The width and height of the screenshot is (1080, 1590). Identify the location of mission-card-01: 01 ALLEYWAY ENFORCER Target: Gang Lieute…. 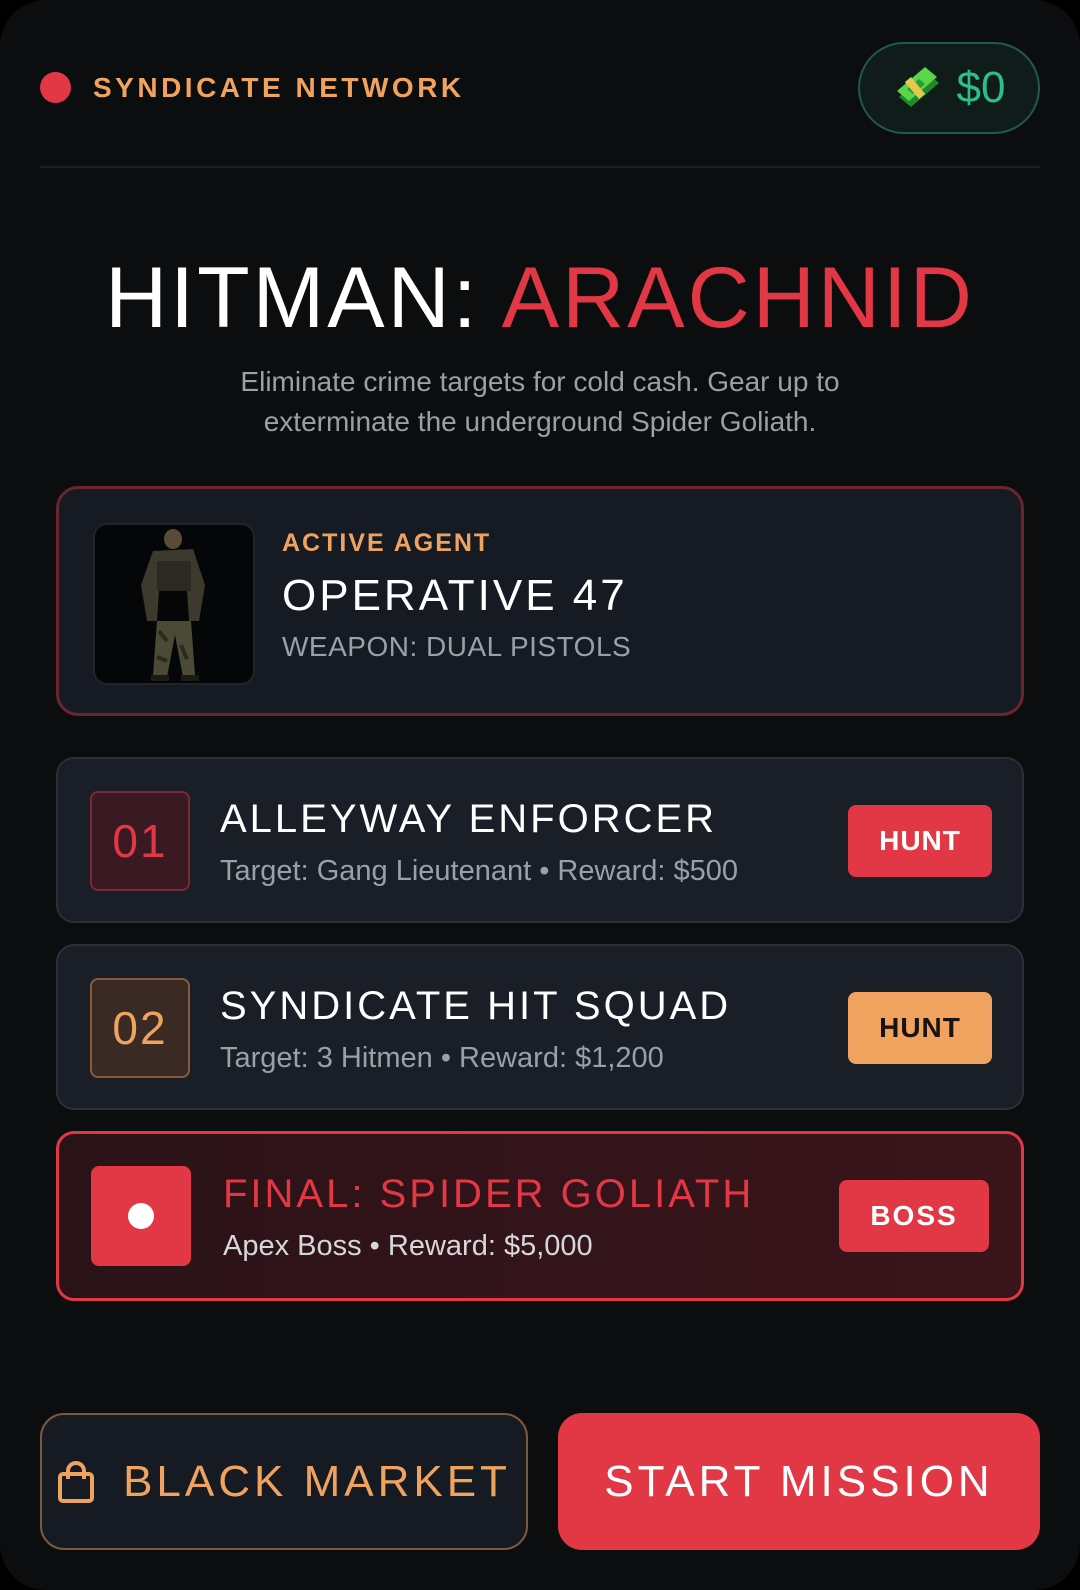
(540, 840).